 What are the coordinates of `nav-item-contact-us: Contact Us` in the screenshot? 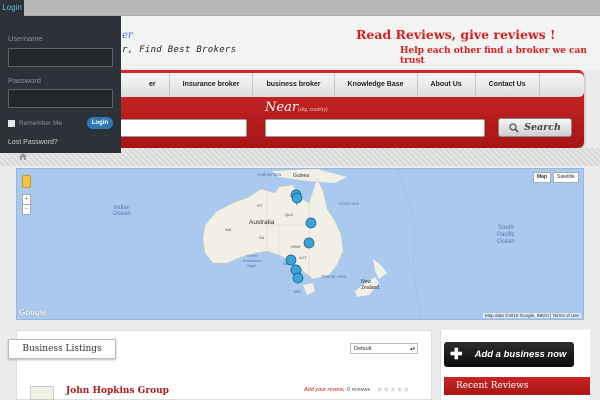 It's located at (508, 85).